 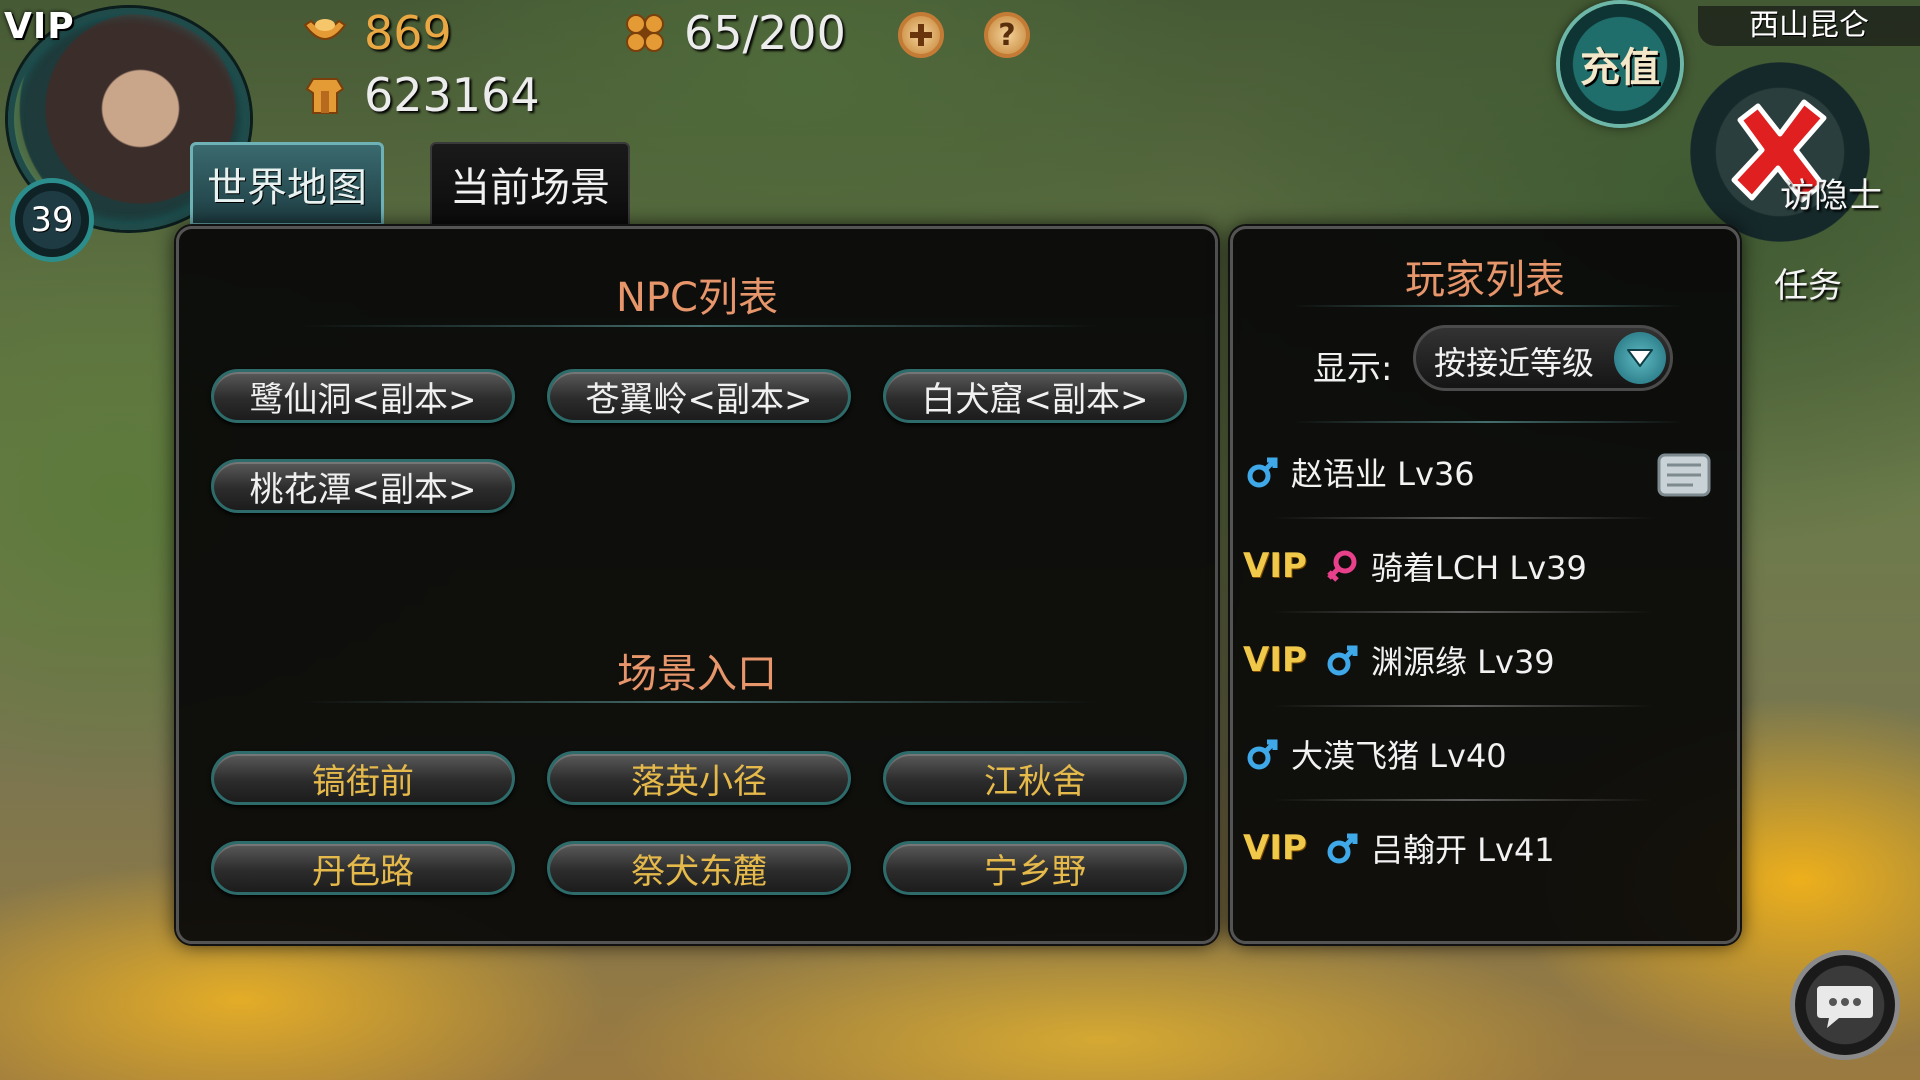 What do you see at coordinates (699, 396) in the screenshot?
I see `npc-item: 苍翼岭<副本>` at bounding box center [699, 396].